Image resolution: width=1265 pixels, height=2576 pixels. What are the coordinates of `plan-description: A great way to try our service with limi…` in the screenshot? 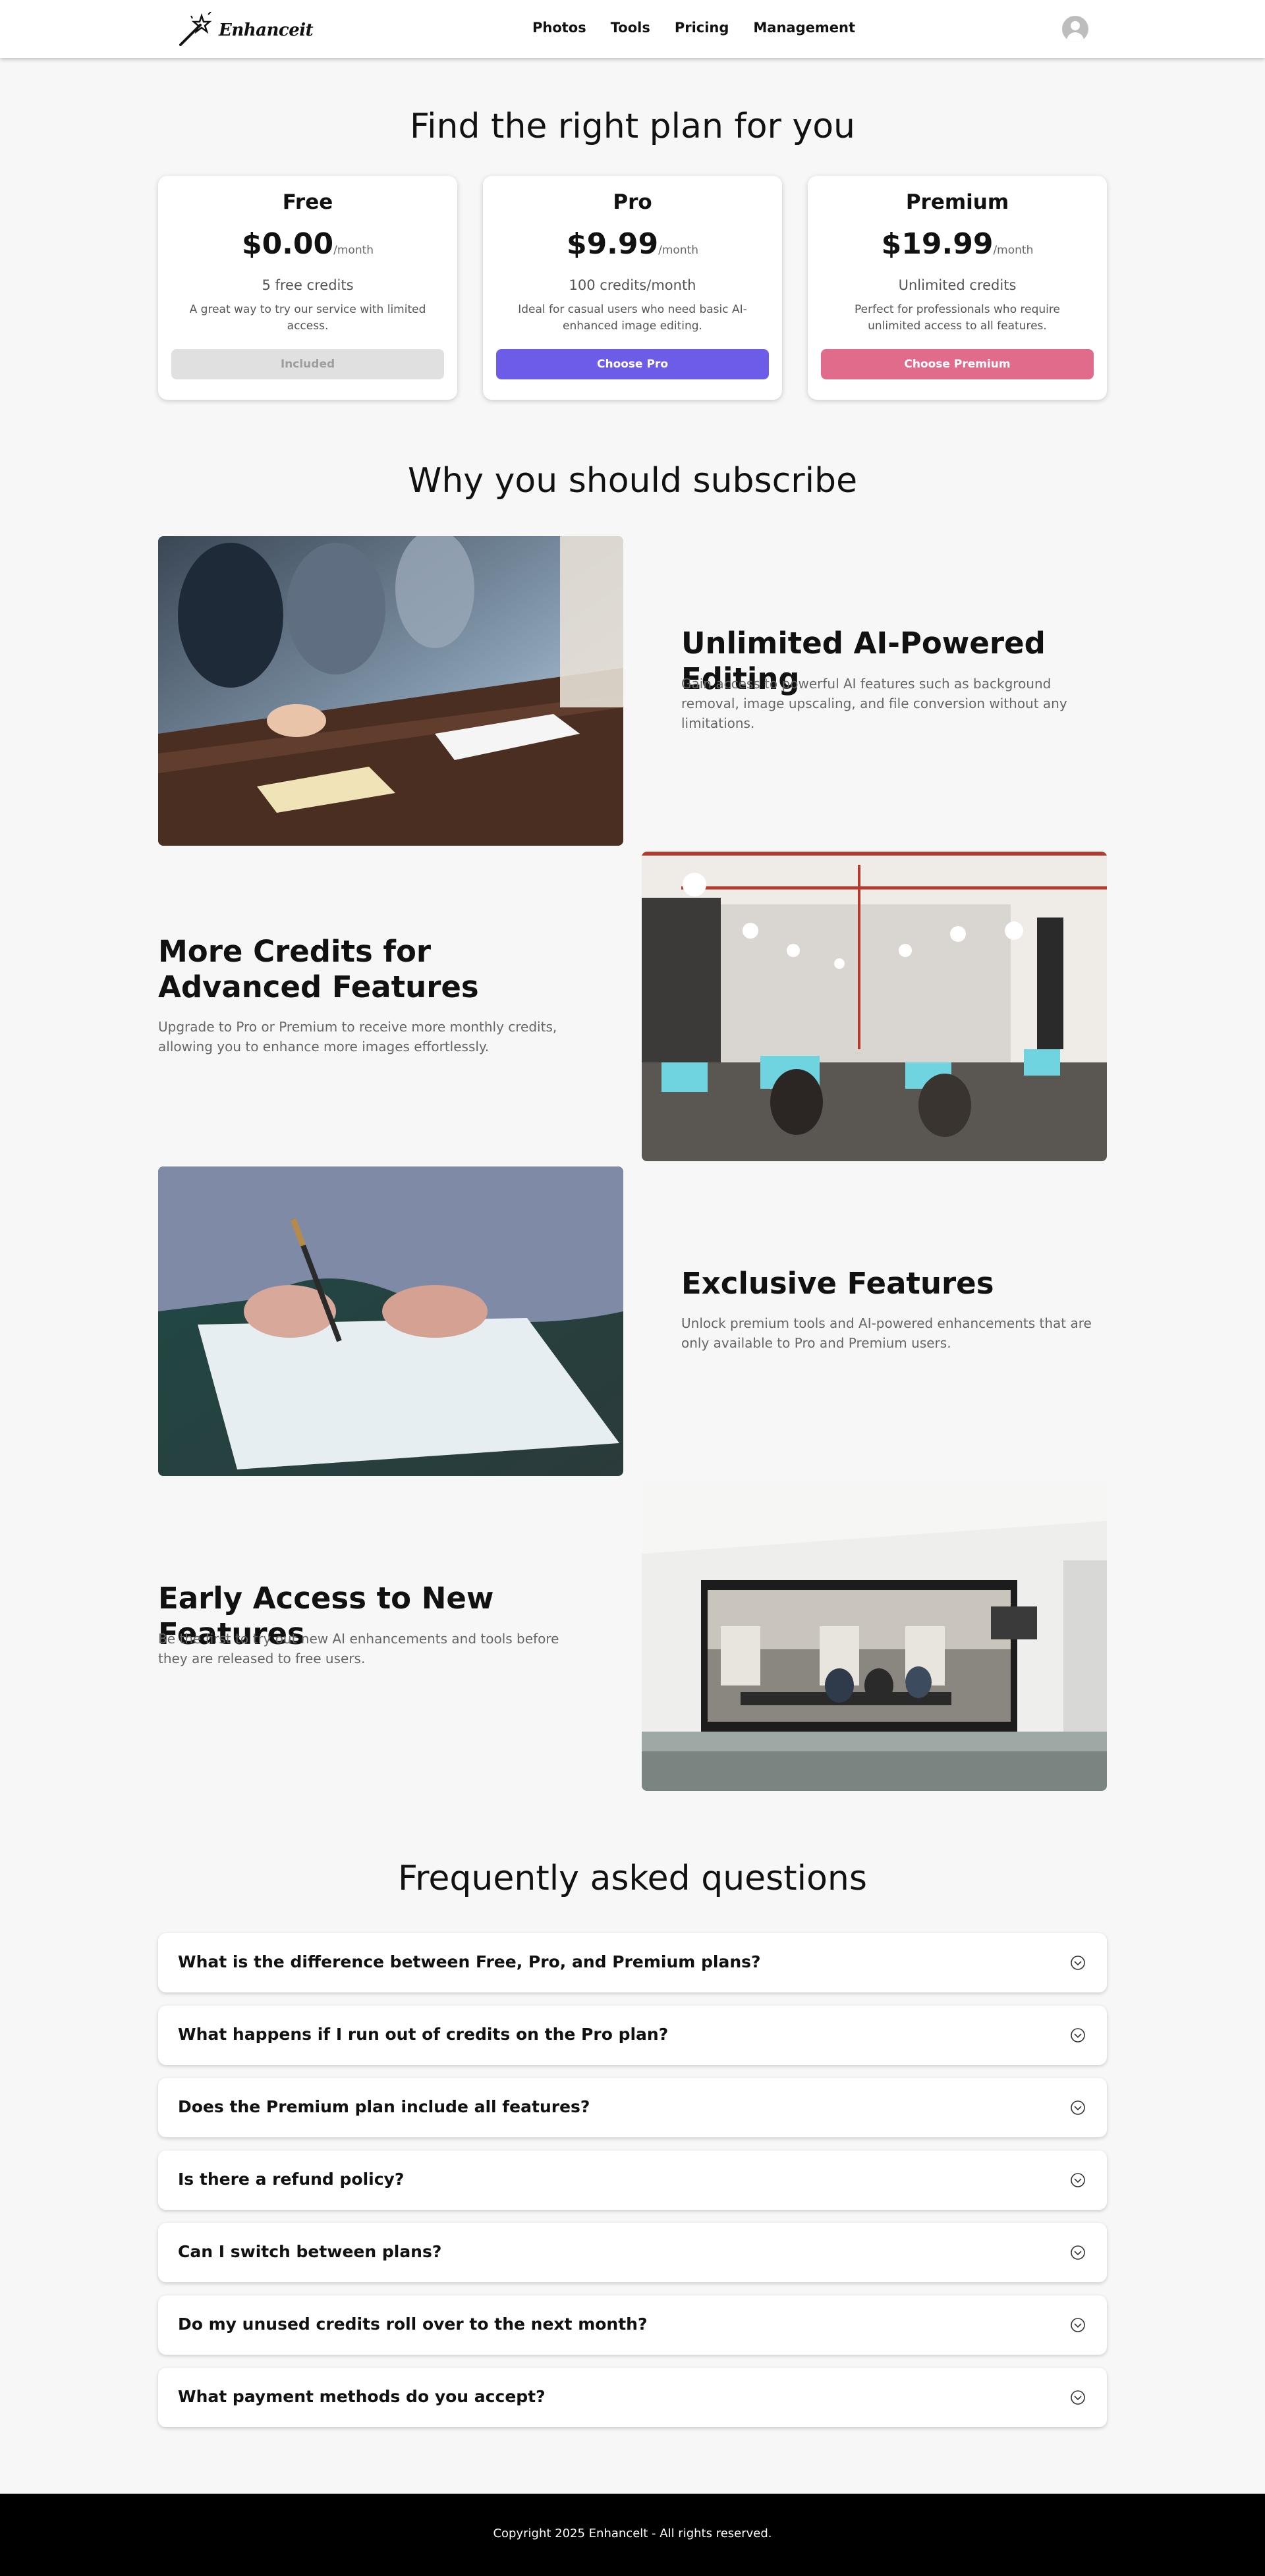 It's located at (307, 318).